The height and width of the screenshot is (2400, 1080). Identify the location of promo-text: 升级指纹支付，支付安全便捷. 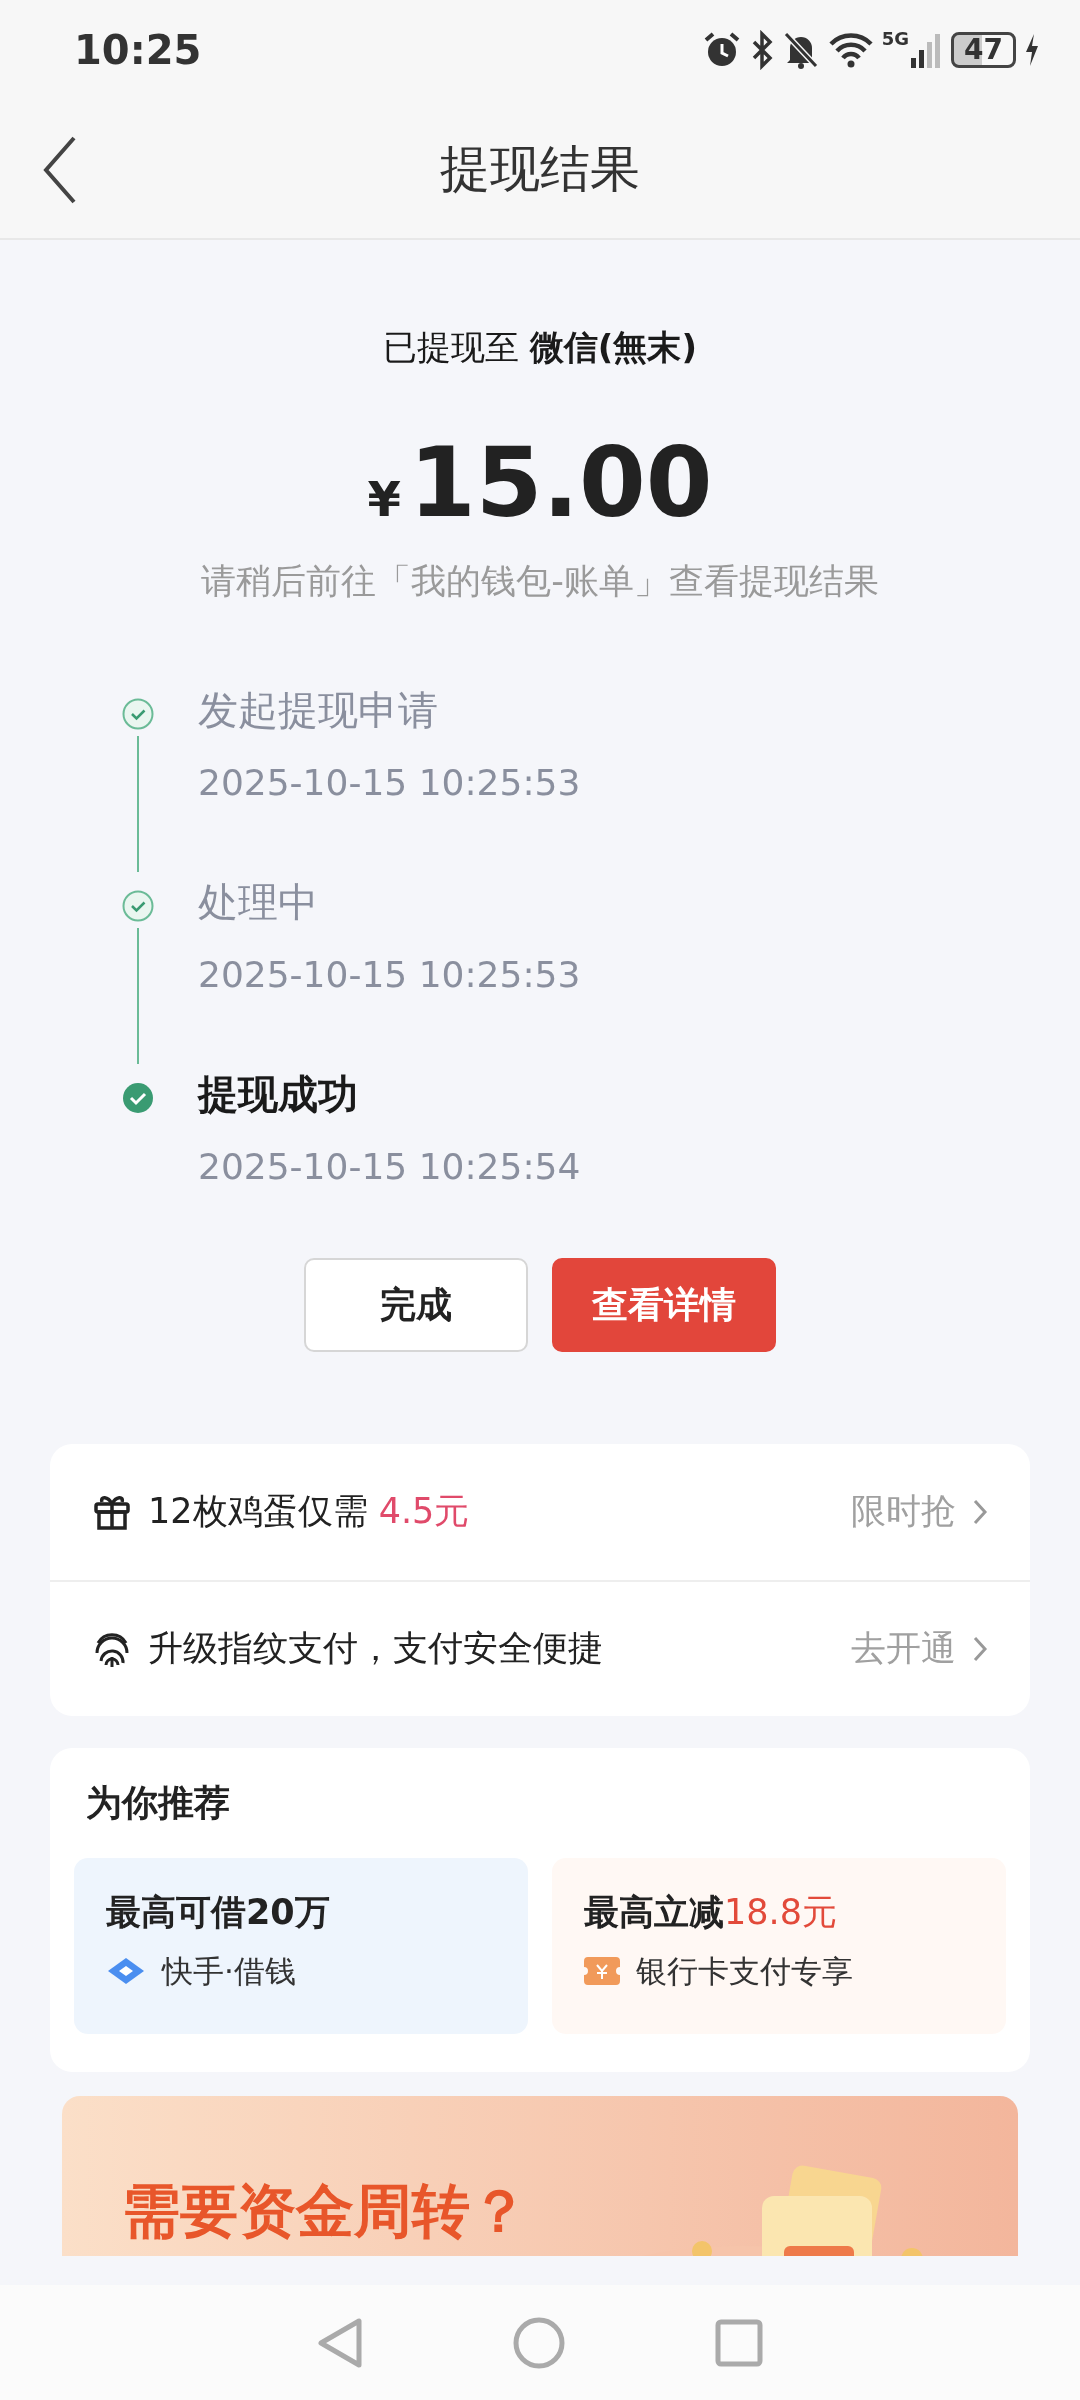
(375, 1649).